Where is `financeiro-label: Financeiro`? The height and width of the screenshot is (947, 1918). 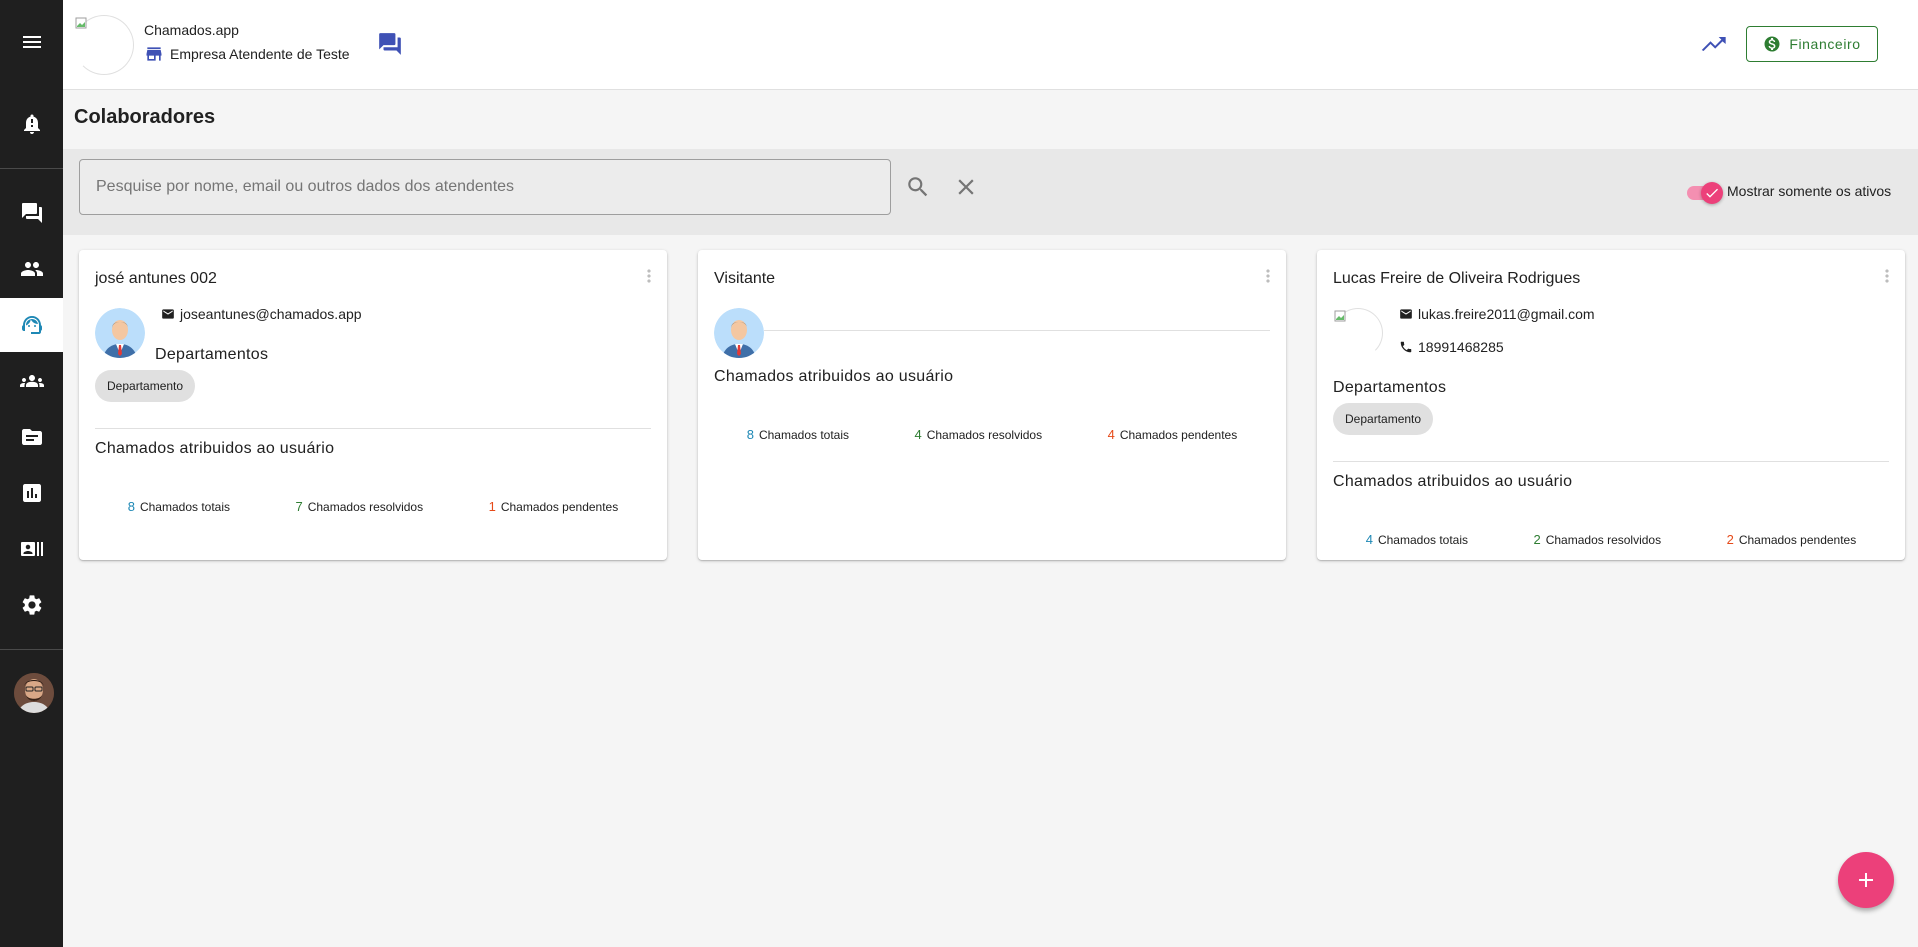
financeiro-label: Financeiro is located at coordinates (1825, 44).